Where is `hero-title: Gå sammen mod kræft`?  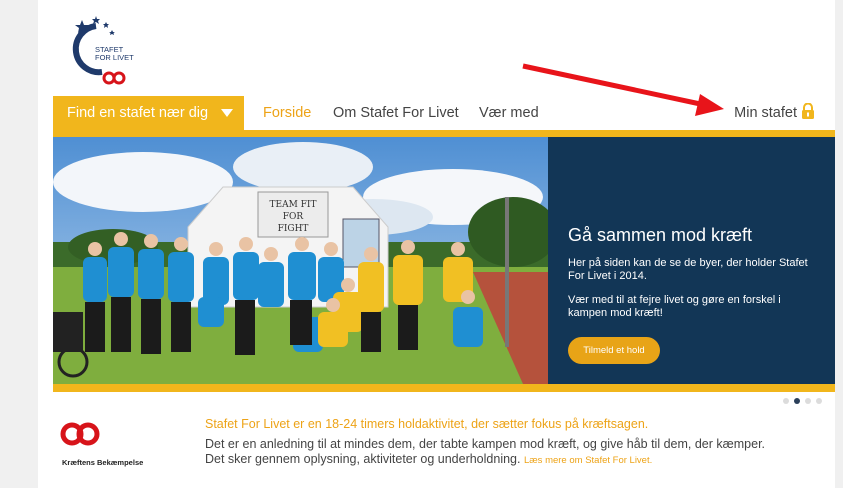
hero-title: Gå sammen mod kræft is located at coordinates (660, 235).